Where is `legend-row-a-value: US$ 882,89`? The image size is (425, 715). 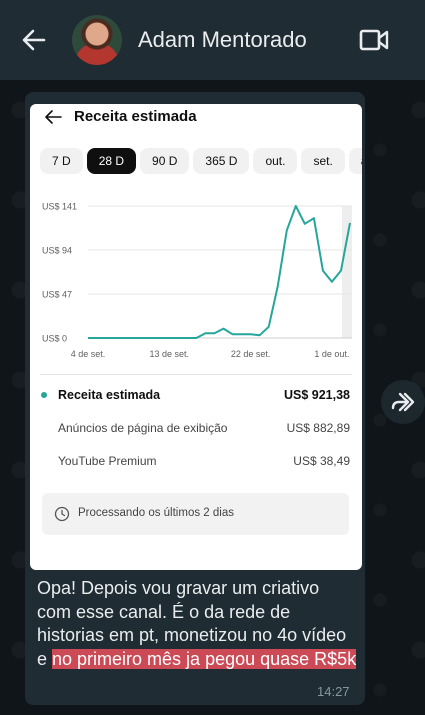 legend-row-a-value: US$ 882,89 is located at coordinates (318, 428).